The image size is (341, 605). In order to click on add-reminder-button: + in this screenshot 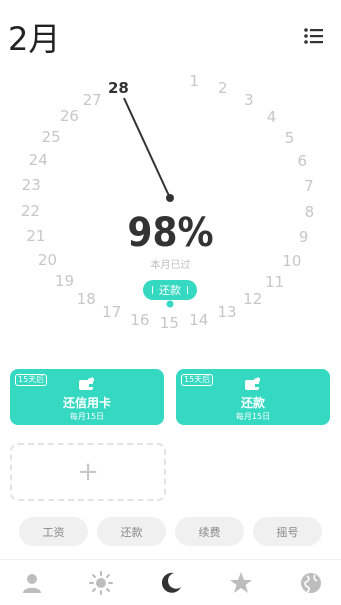, I will do `click(88, 472)`.